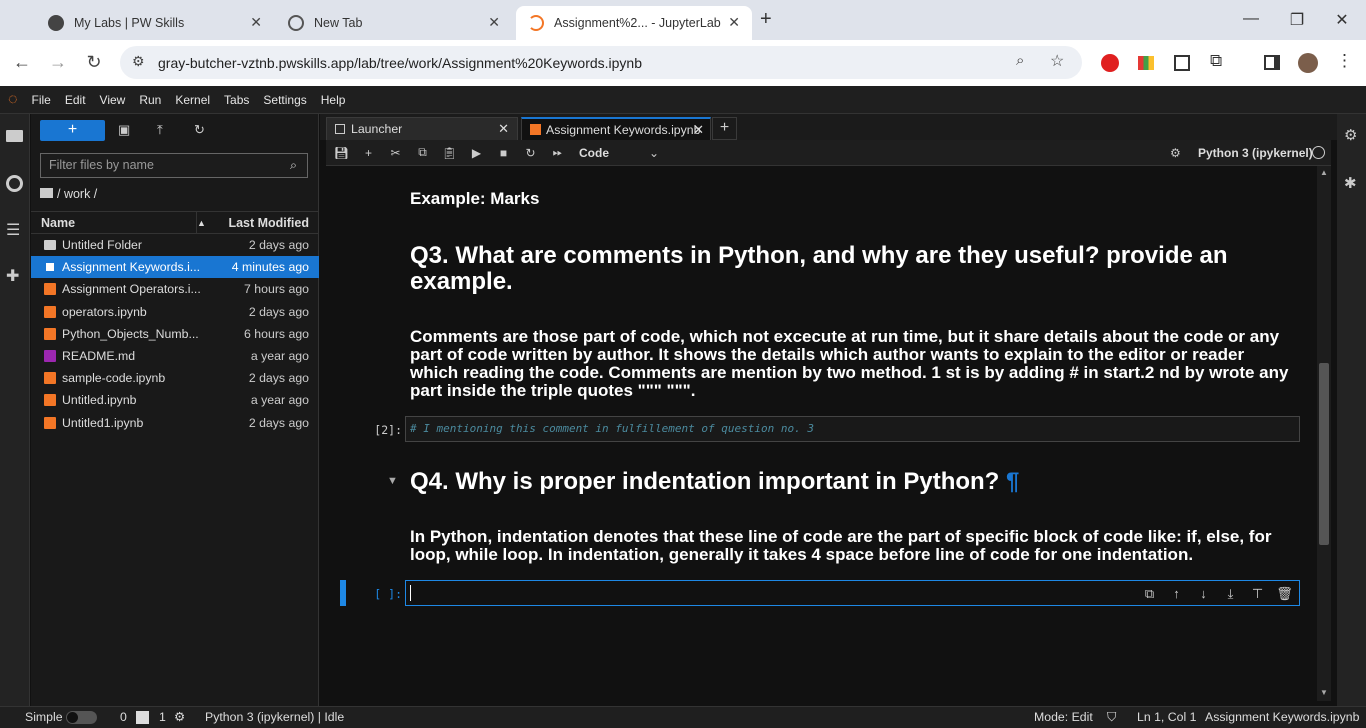  I want to click on refresh-icon: ↻, so click(199, 130).